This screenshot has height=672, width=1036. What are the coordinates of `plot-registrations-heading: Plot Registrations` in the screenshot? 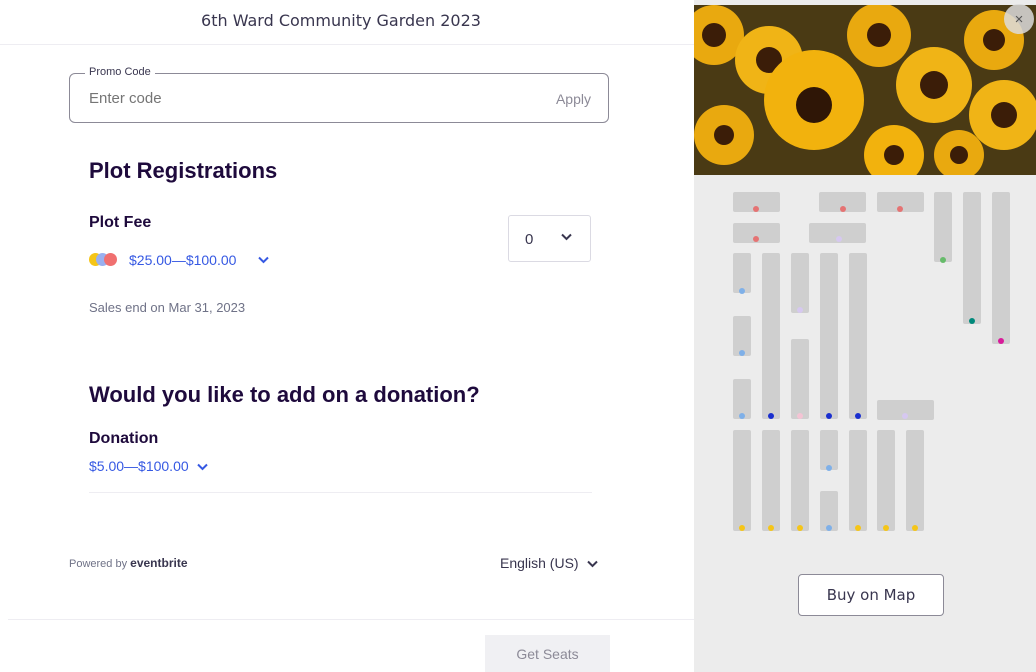 It's located at (183, 170).